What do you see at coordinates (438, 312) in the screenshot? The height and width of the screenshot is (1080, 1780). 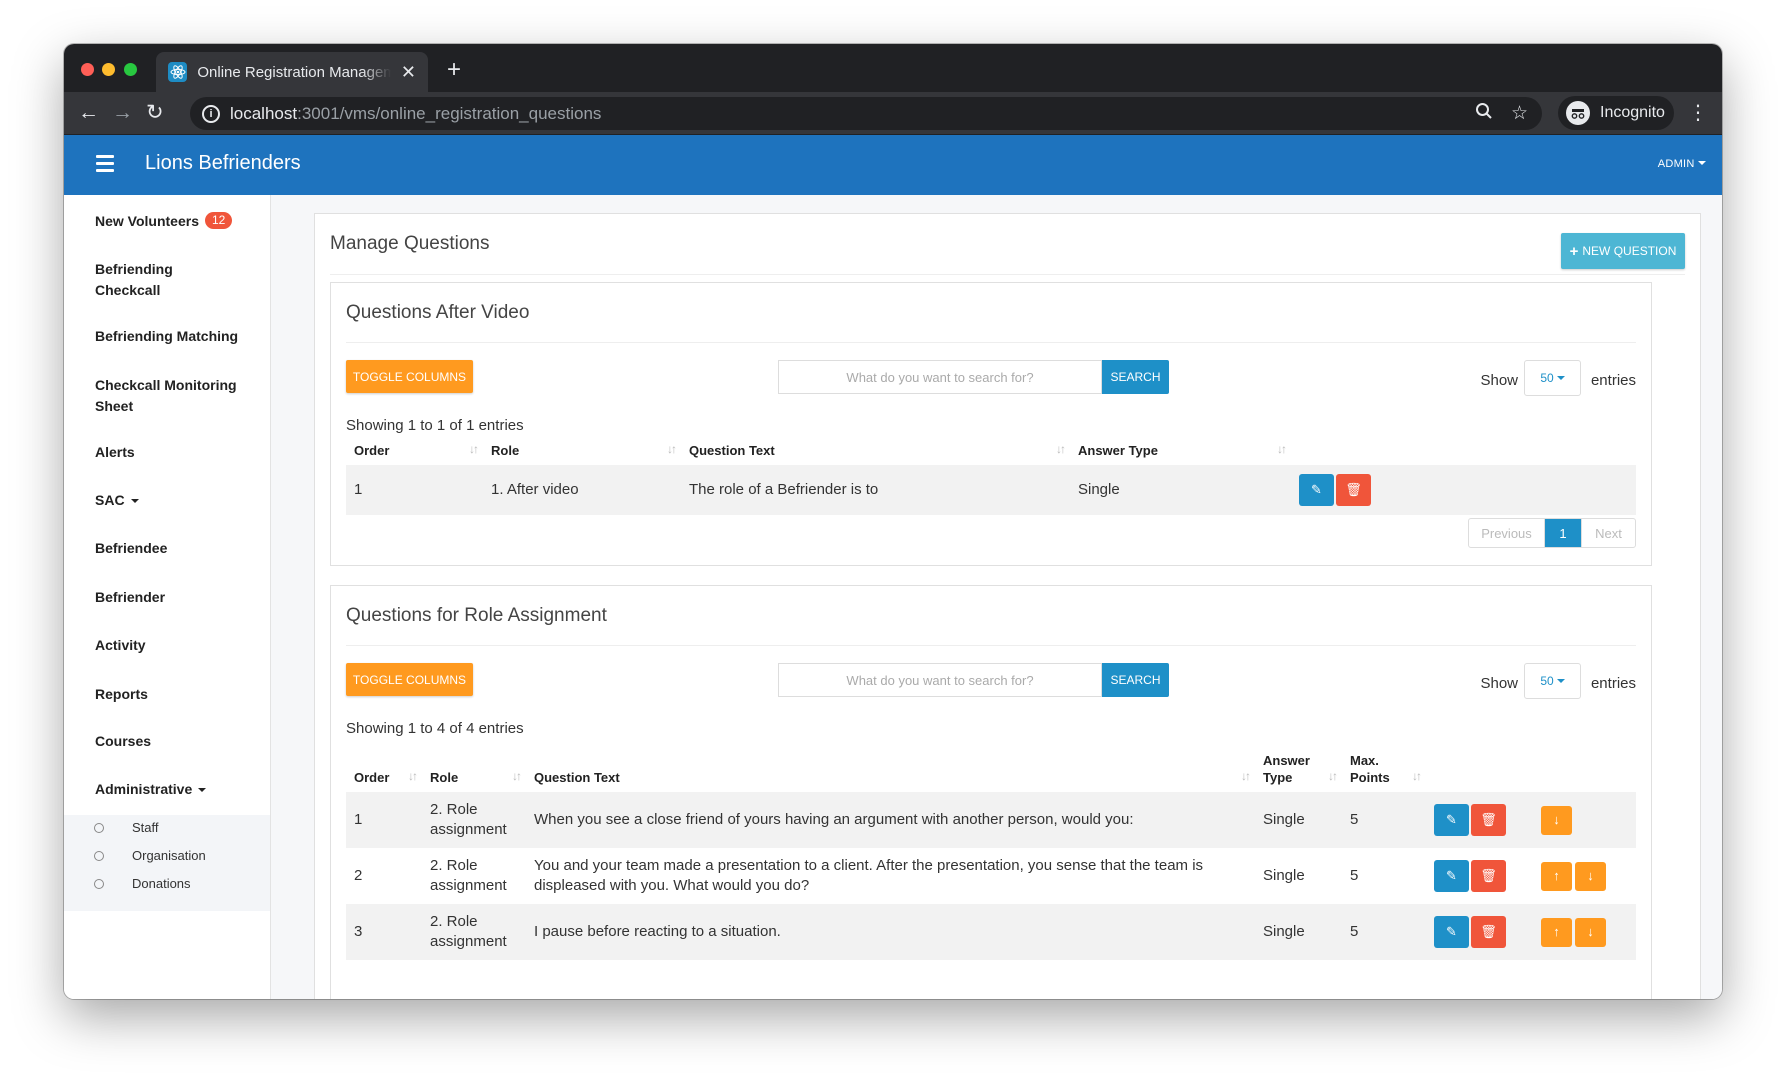 I see `panel-title: Questions After Video` at bounding box center [438, 312].